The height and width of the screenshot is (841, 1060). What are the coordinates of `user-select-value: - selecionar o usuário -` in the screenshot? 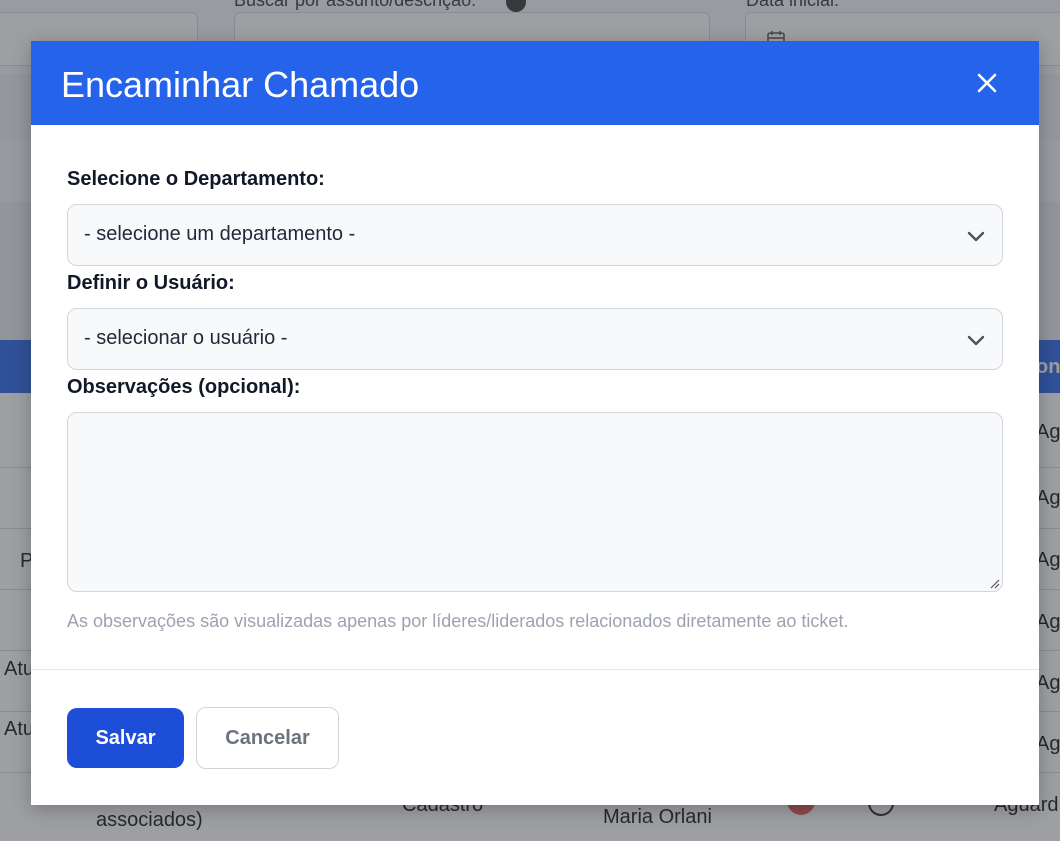 It's located at (186, 338).